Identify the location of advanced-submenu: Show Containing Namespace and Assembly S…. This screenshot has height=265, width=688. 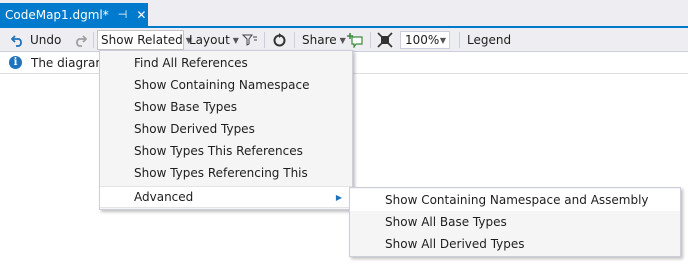
(515, 222).